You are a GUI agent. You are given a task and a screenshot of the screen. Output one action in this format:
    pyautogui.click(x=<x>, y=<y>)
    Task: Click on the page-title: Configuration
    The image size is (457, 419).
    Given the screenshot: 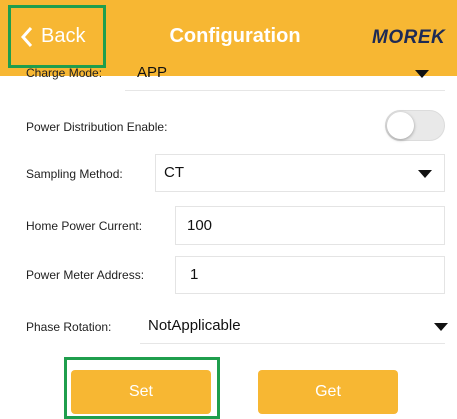 What is the action you would take?
    pyautogui.click(x=235, y=36)
    